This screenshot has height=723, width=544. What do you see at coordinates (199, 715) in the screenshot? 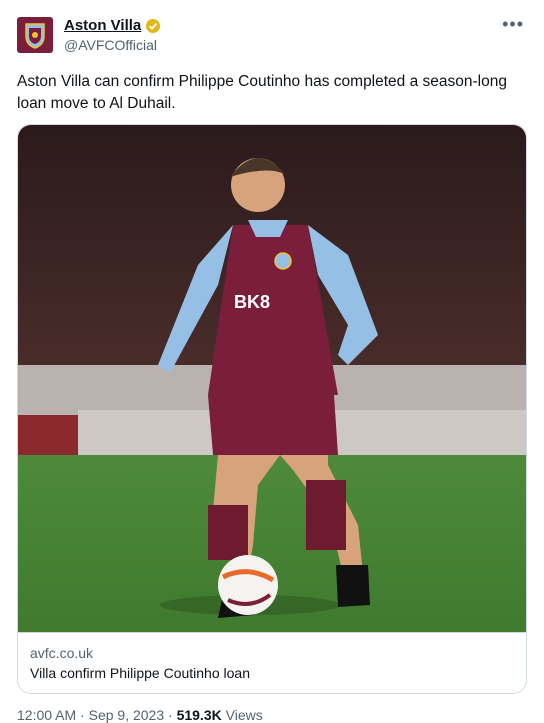
I see `views-count: 519.3K` at bounding box center [199, 715].